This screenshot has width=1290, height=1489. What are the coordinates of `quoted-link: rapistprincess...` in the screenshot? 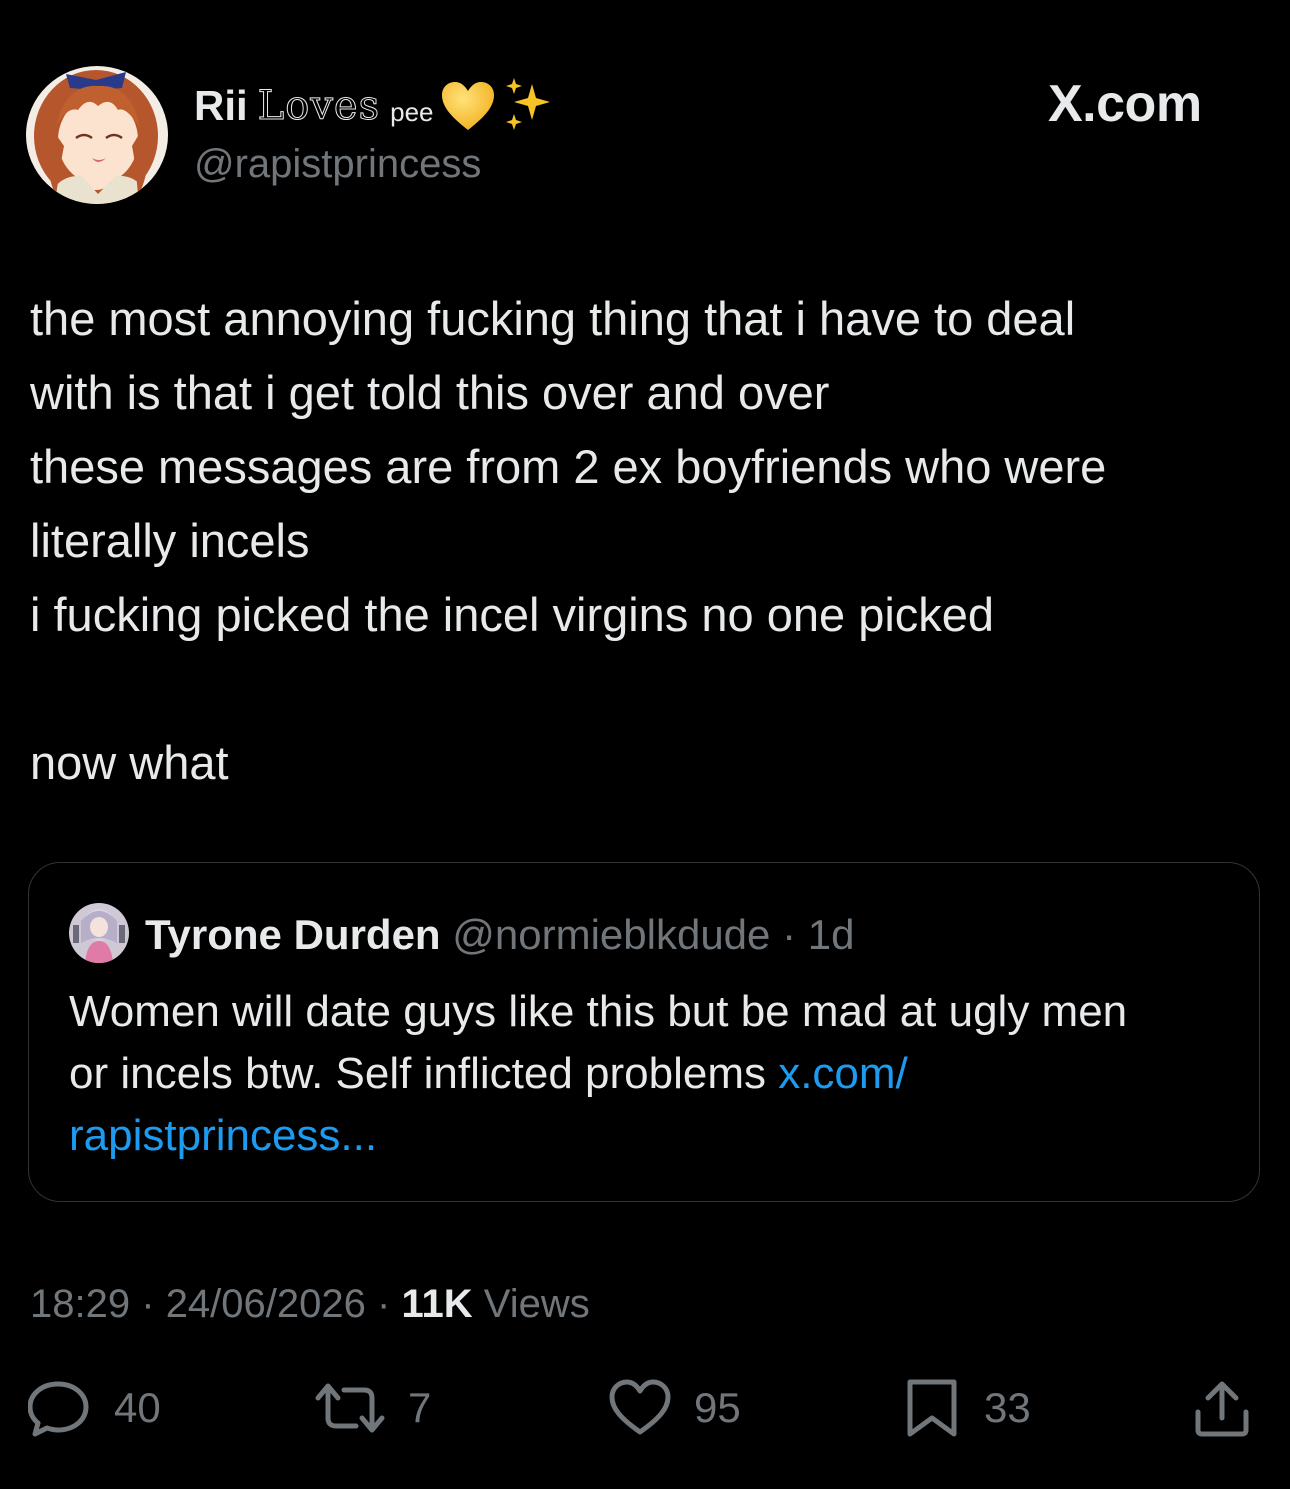 It's located at (654, 1136).